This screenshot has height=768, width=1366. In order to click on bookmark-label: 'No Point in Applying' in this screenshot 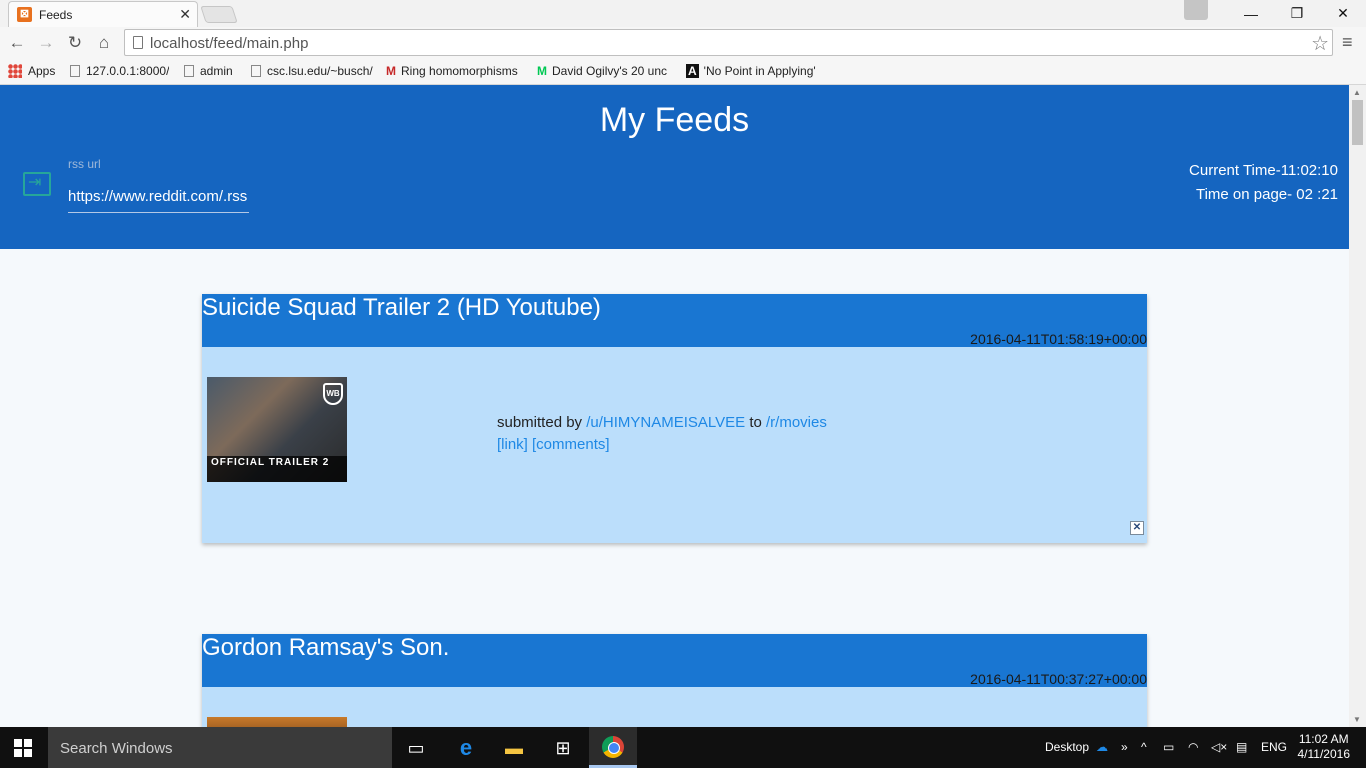, I will do `click(759, 71)`.